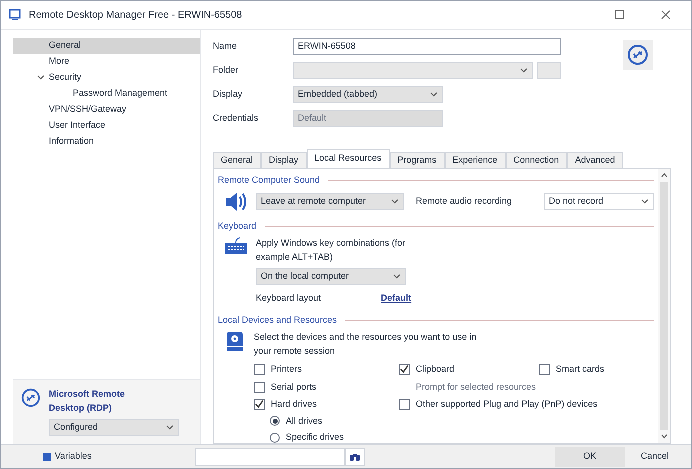 Image resolution: width=692 pixels, height=469 pixels. I want to click on close-icon, so click(666, 15).